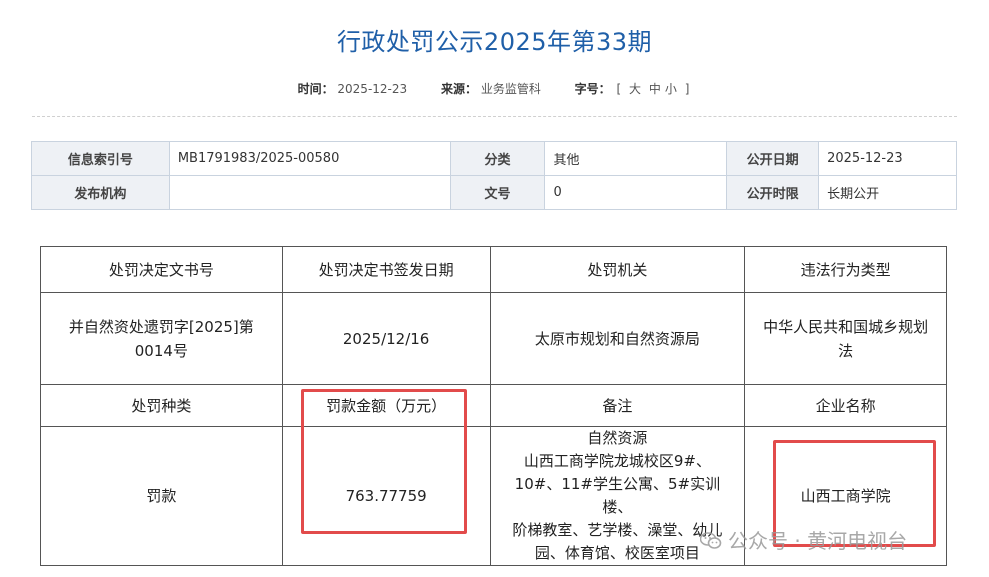 The image size is (989, 577). Describe the element at coordinates (671, 89) in the screenshot. I see `fontsize-small-link: 小` at that location.